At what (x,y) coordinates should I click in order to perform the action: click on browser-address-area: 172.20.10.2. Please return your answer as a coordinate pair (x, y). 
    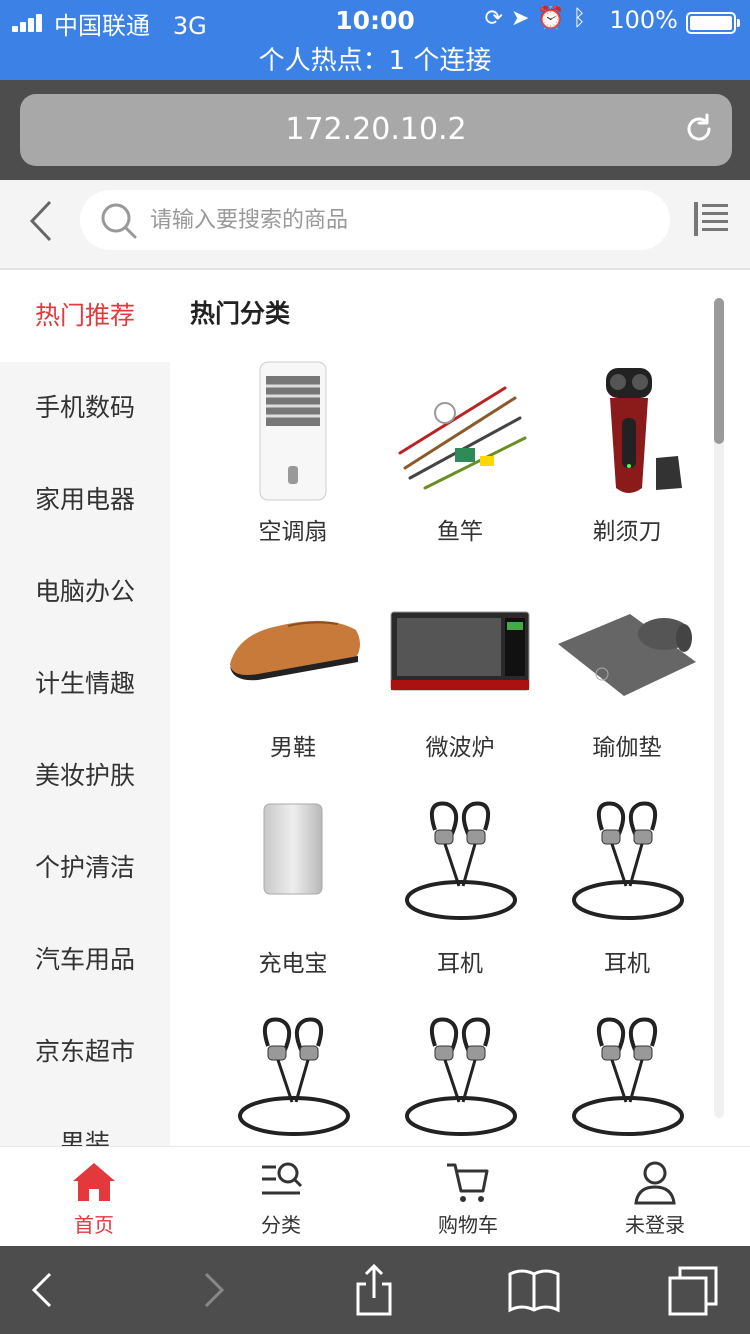
    Looking at the image, I should click on (375, 130).